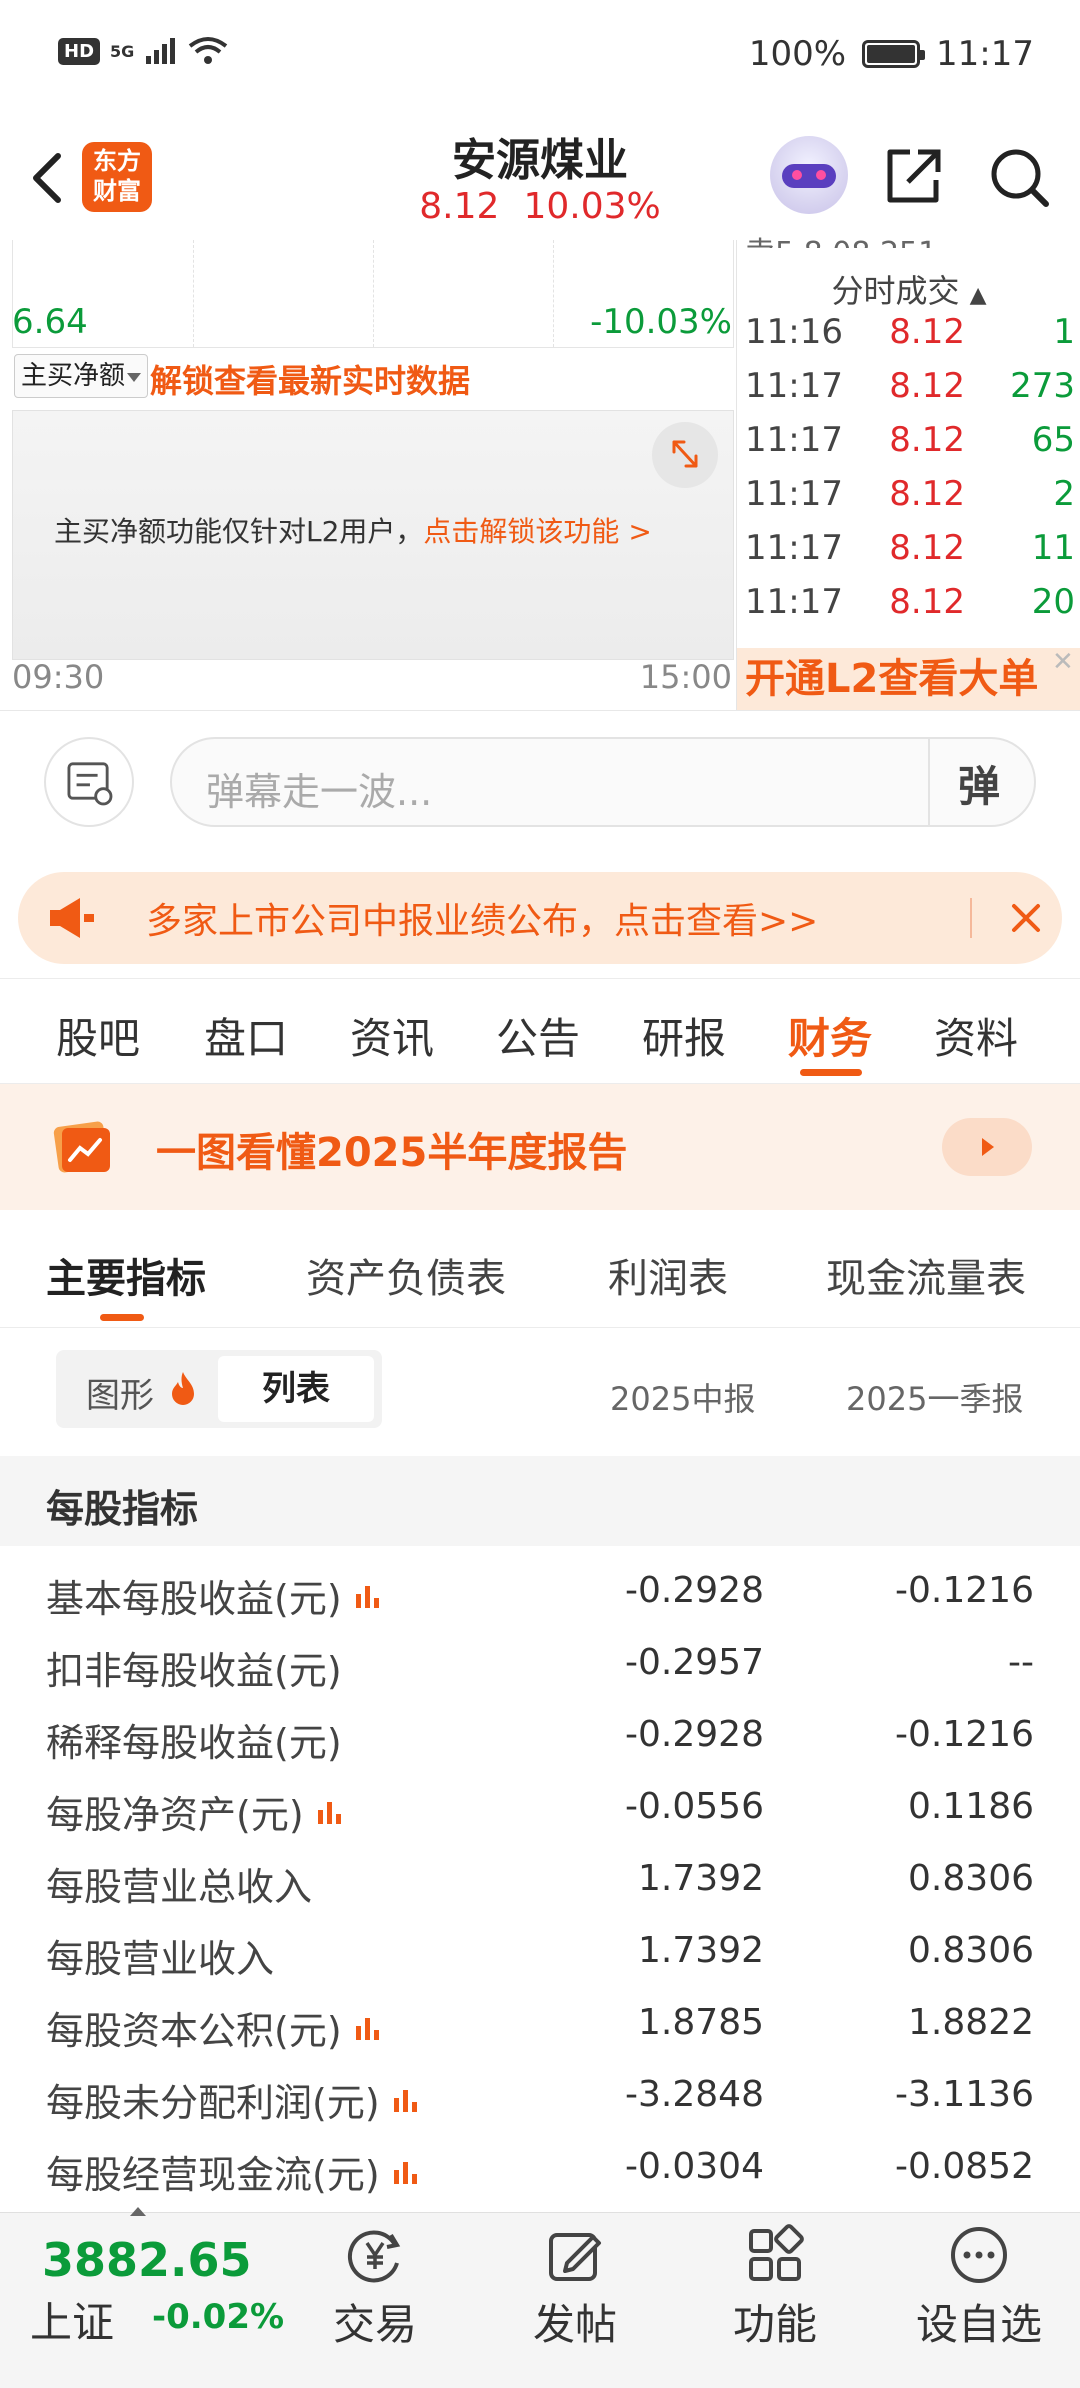 The height and width of the screenshot is (2388, 1080). Describe the element at coordinates (406, 1275) in the screenshot. I see `subtab-balance-sheet: 资产负债表` at that location.